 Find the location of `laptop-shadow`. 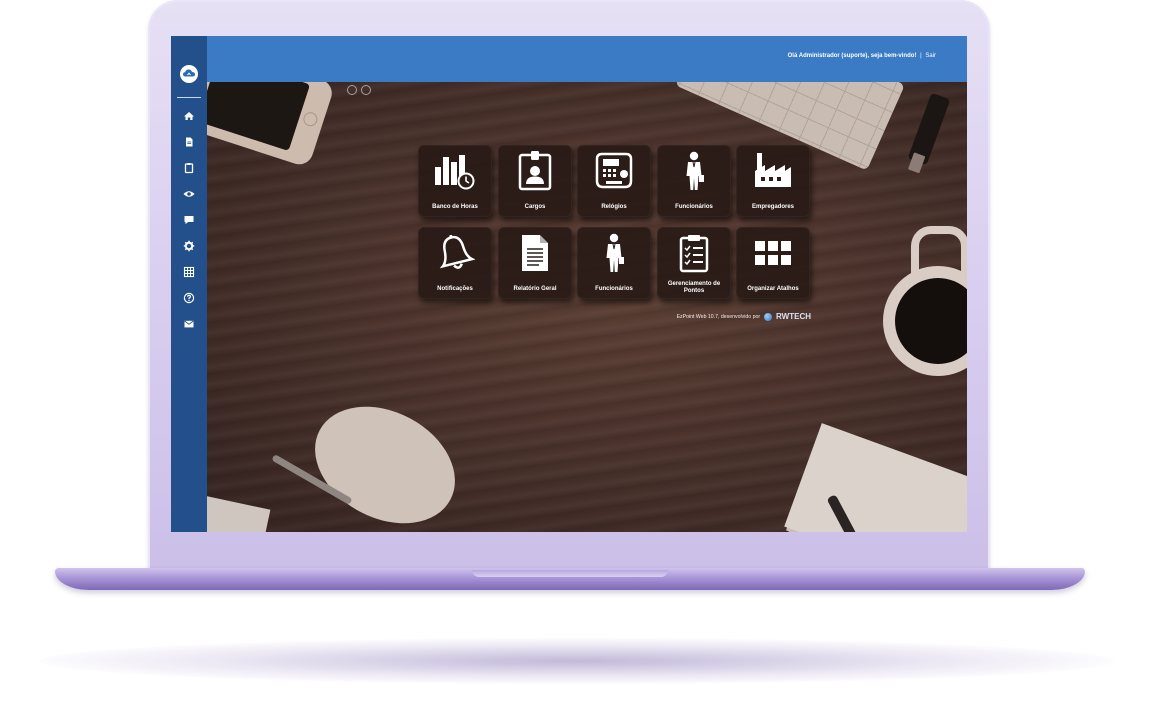

laptop-shadow is located at coordinates (577, 661).